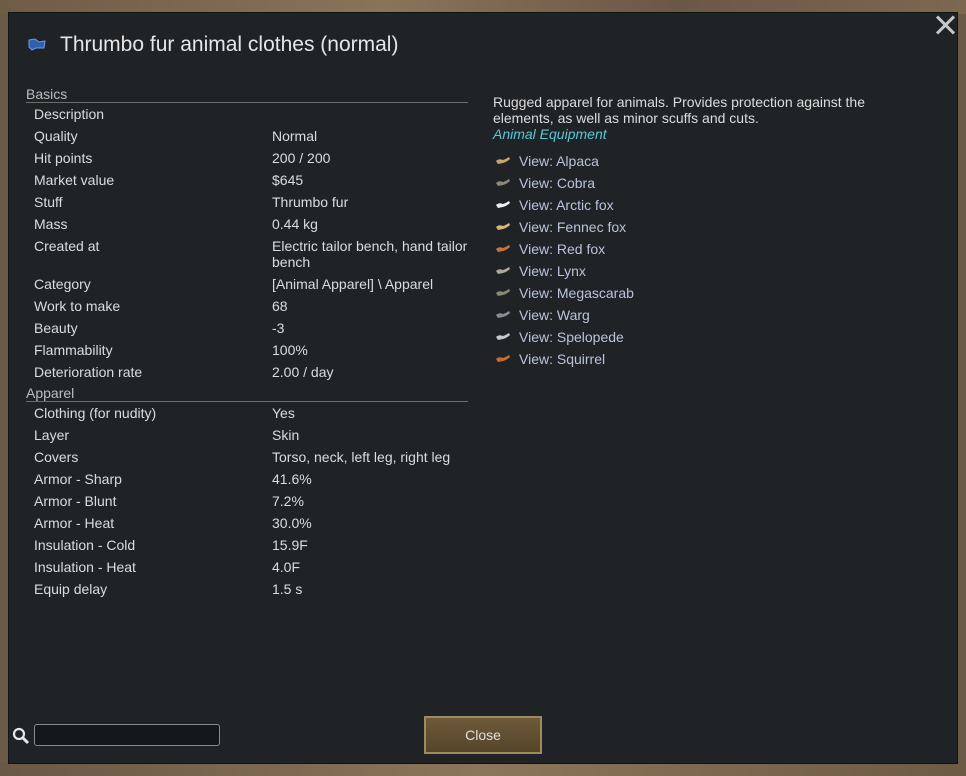 This screenshot has height=776, width=966. I want to click on stat-label: Insulation - Cold, so click(85, 545).